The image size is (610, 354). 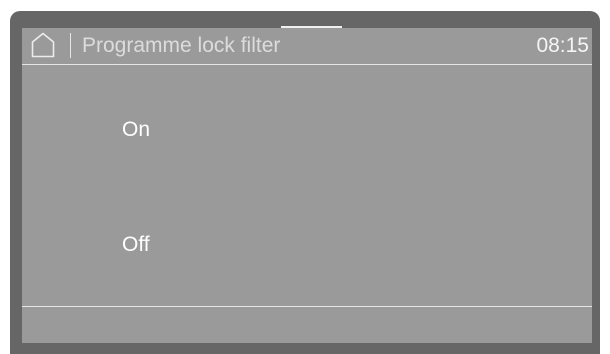 What do you see at coordinates (70, 45) in the screenshot?
I see `header-separator` at bounding box center [70, 45].